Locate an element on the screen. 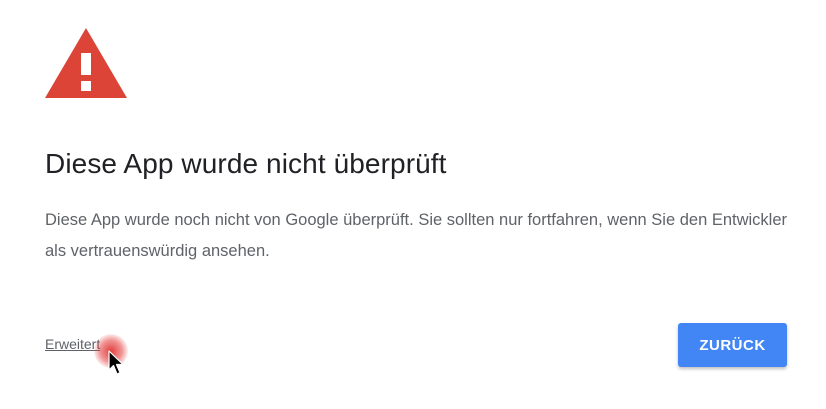  back-button: ZURÜCK is located at coordinates (732, 345).